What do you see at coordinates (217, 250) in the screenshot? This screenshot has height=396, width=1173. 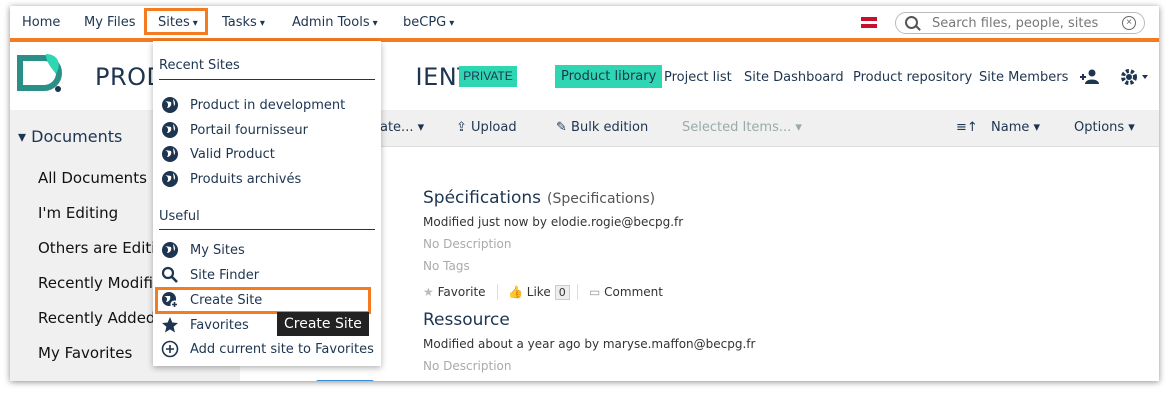 I see `menu-item-label: My Sites` at bounding box center [217, 250].